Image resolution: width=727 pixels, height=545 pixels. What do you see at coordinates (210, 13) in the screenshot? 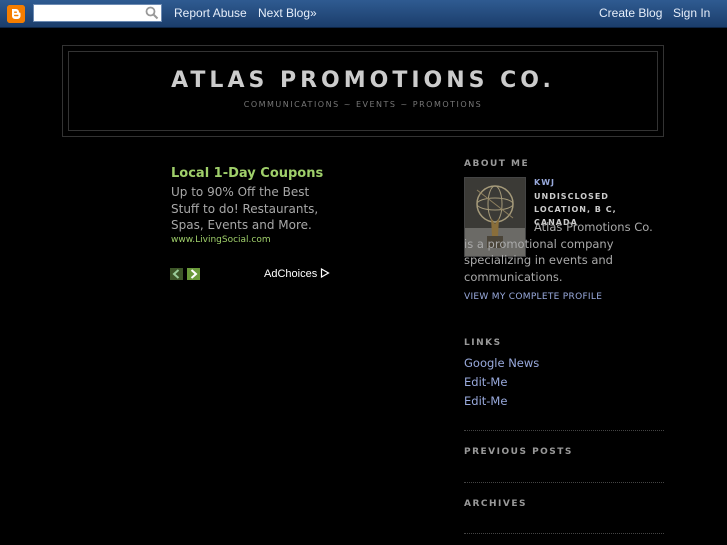
I see `report-abuse-link: Report Abuse` at bounding box center [210, 13].